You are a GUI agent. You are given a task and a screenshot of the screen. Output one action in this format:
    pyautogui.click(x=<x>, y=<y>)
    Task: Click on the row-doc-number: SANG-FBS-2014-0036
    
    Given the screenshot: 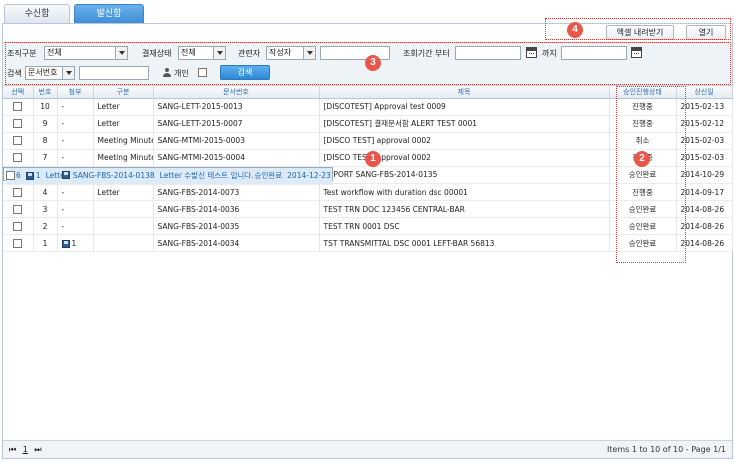 What is the action you would take?
    pyautogui.click(x=236, y=209)
    